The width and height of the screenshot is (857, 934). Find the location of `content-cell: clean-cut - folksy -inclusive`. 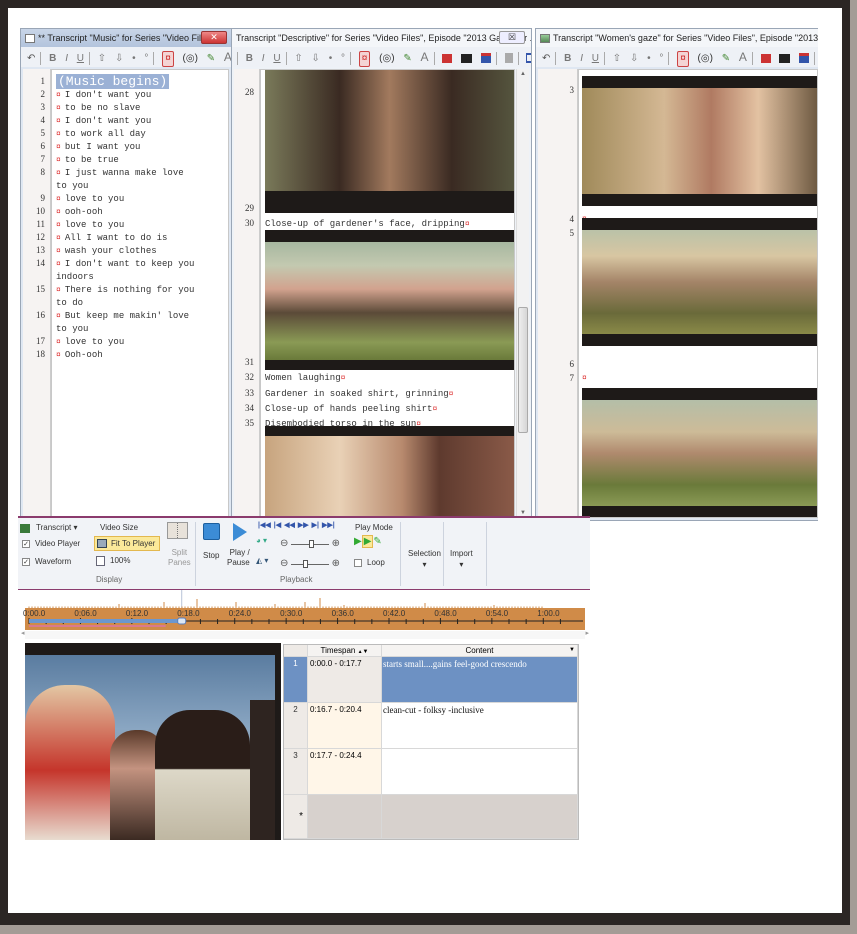

content-cell: clean-cut - folksy -inclusive is located at coordinates (480, 726).